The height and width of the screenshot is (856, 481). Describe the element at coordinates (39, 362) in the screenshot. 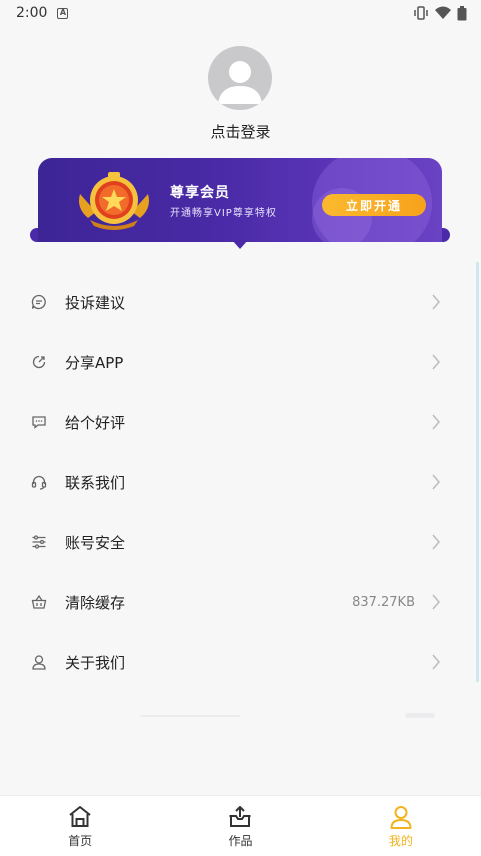

I see `share-icon` at that location.